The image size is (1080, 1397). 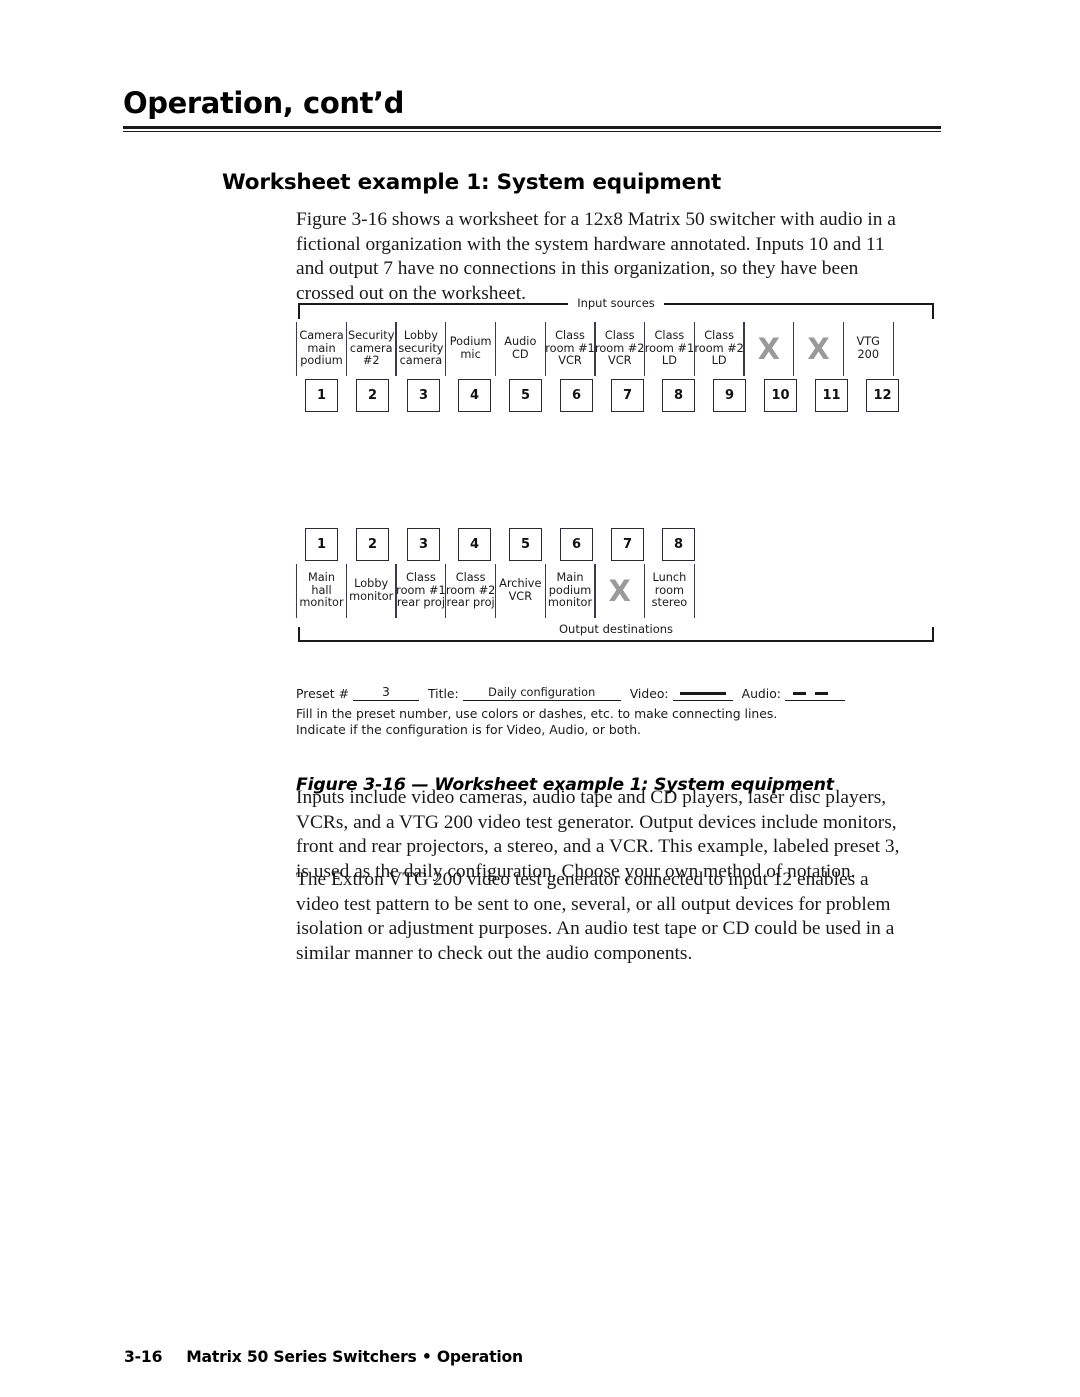 What do you see at coordinates (520, 596) in the screenshot?
I see `output-label-line: VCR` at bounding box center [520, 596].